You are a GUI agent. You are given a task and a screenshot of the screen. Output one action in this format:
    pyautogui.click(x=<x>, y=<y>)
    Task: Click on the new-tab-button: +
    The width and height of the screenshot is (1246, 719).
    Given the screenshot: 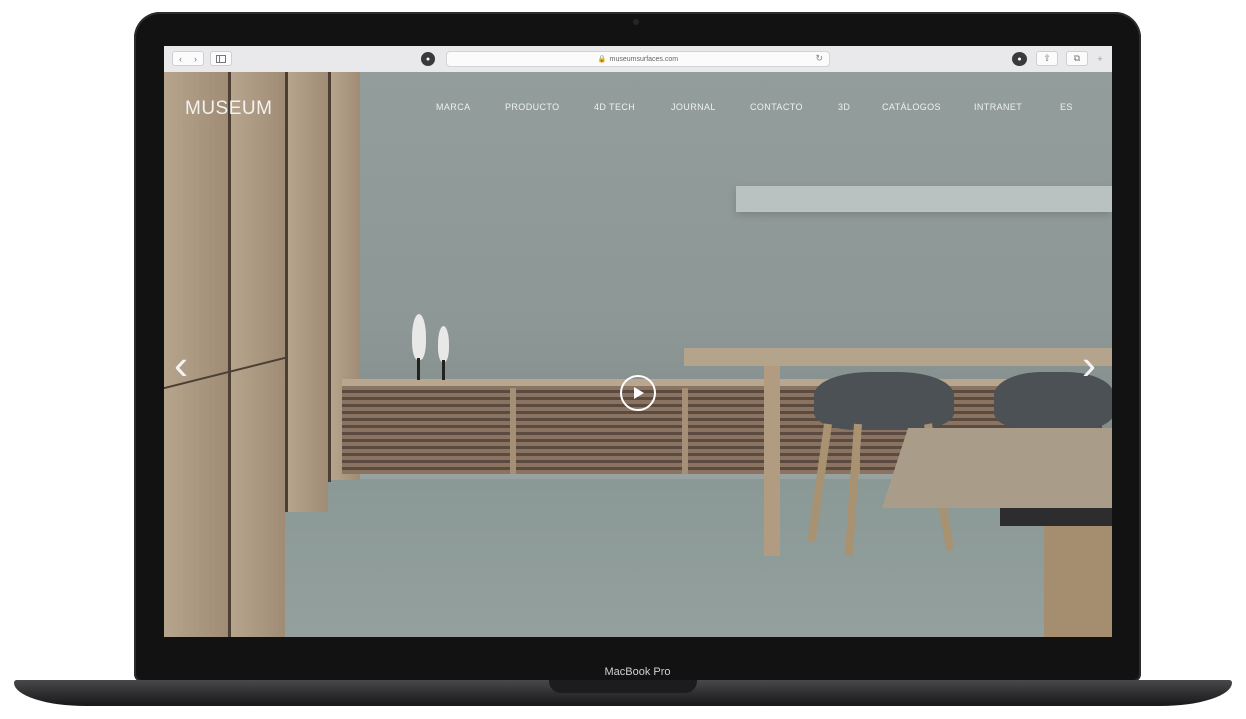 What is the action you would take?
    pyautogui.click(x=1100, y=58)
    